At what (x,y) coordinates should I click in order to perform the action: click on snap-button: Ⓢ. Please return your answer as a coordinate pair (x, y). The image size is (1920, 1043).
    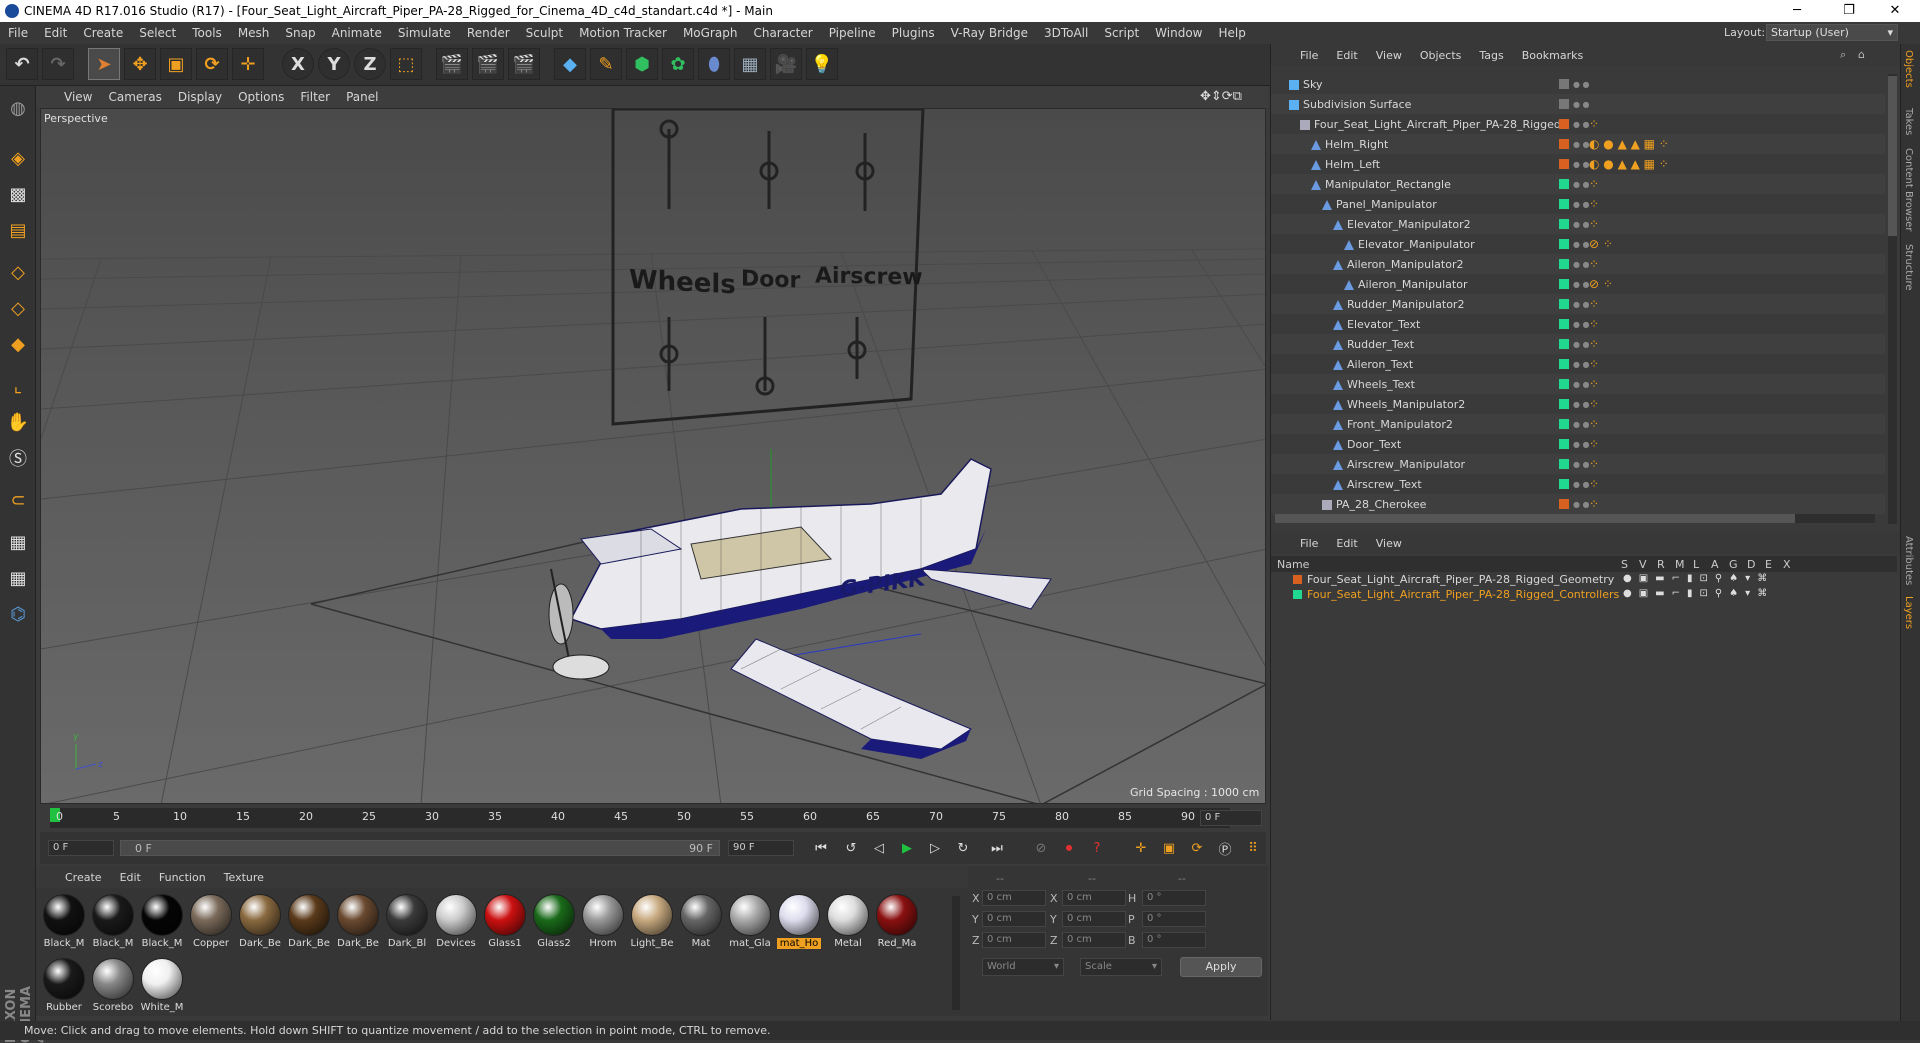
    Looking at the image, I should click on (18, 458).